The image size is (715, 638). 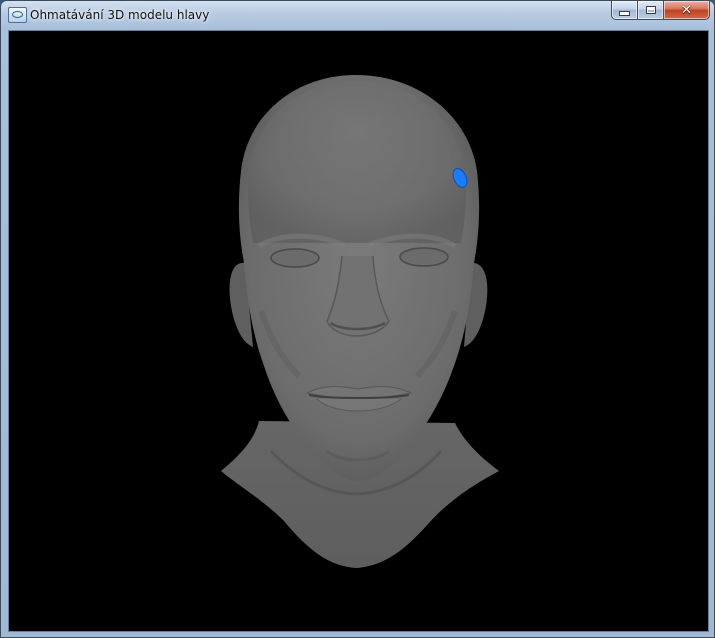 I want to click on caption-buttons: ✕, so click(x=660, y=10).